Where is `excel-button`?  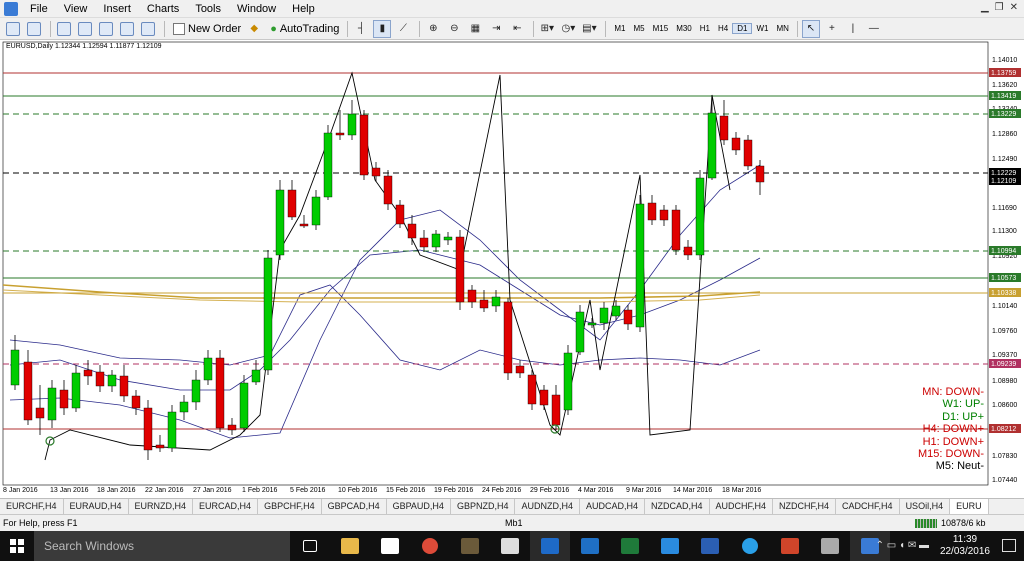 excel-button is located at coordinates (630, 546).